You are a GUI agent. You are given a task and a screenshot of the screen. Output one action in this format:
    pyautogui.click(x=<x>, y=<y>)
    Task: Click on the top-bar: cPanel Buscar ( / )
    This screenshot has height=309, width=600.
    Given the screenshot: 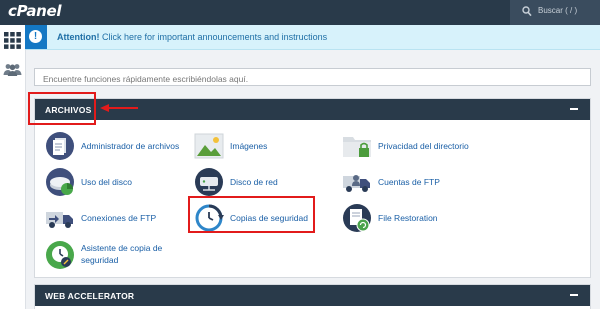 What is the action you would take?
    pyautogui.click(x=300, y=12)
    